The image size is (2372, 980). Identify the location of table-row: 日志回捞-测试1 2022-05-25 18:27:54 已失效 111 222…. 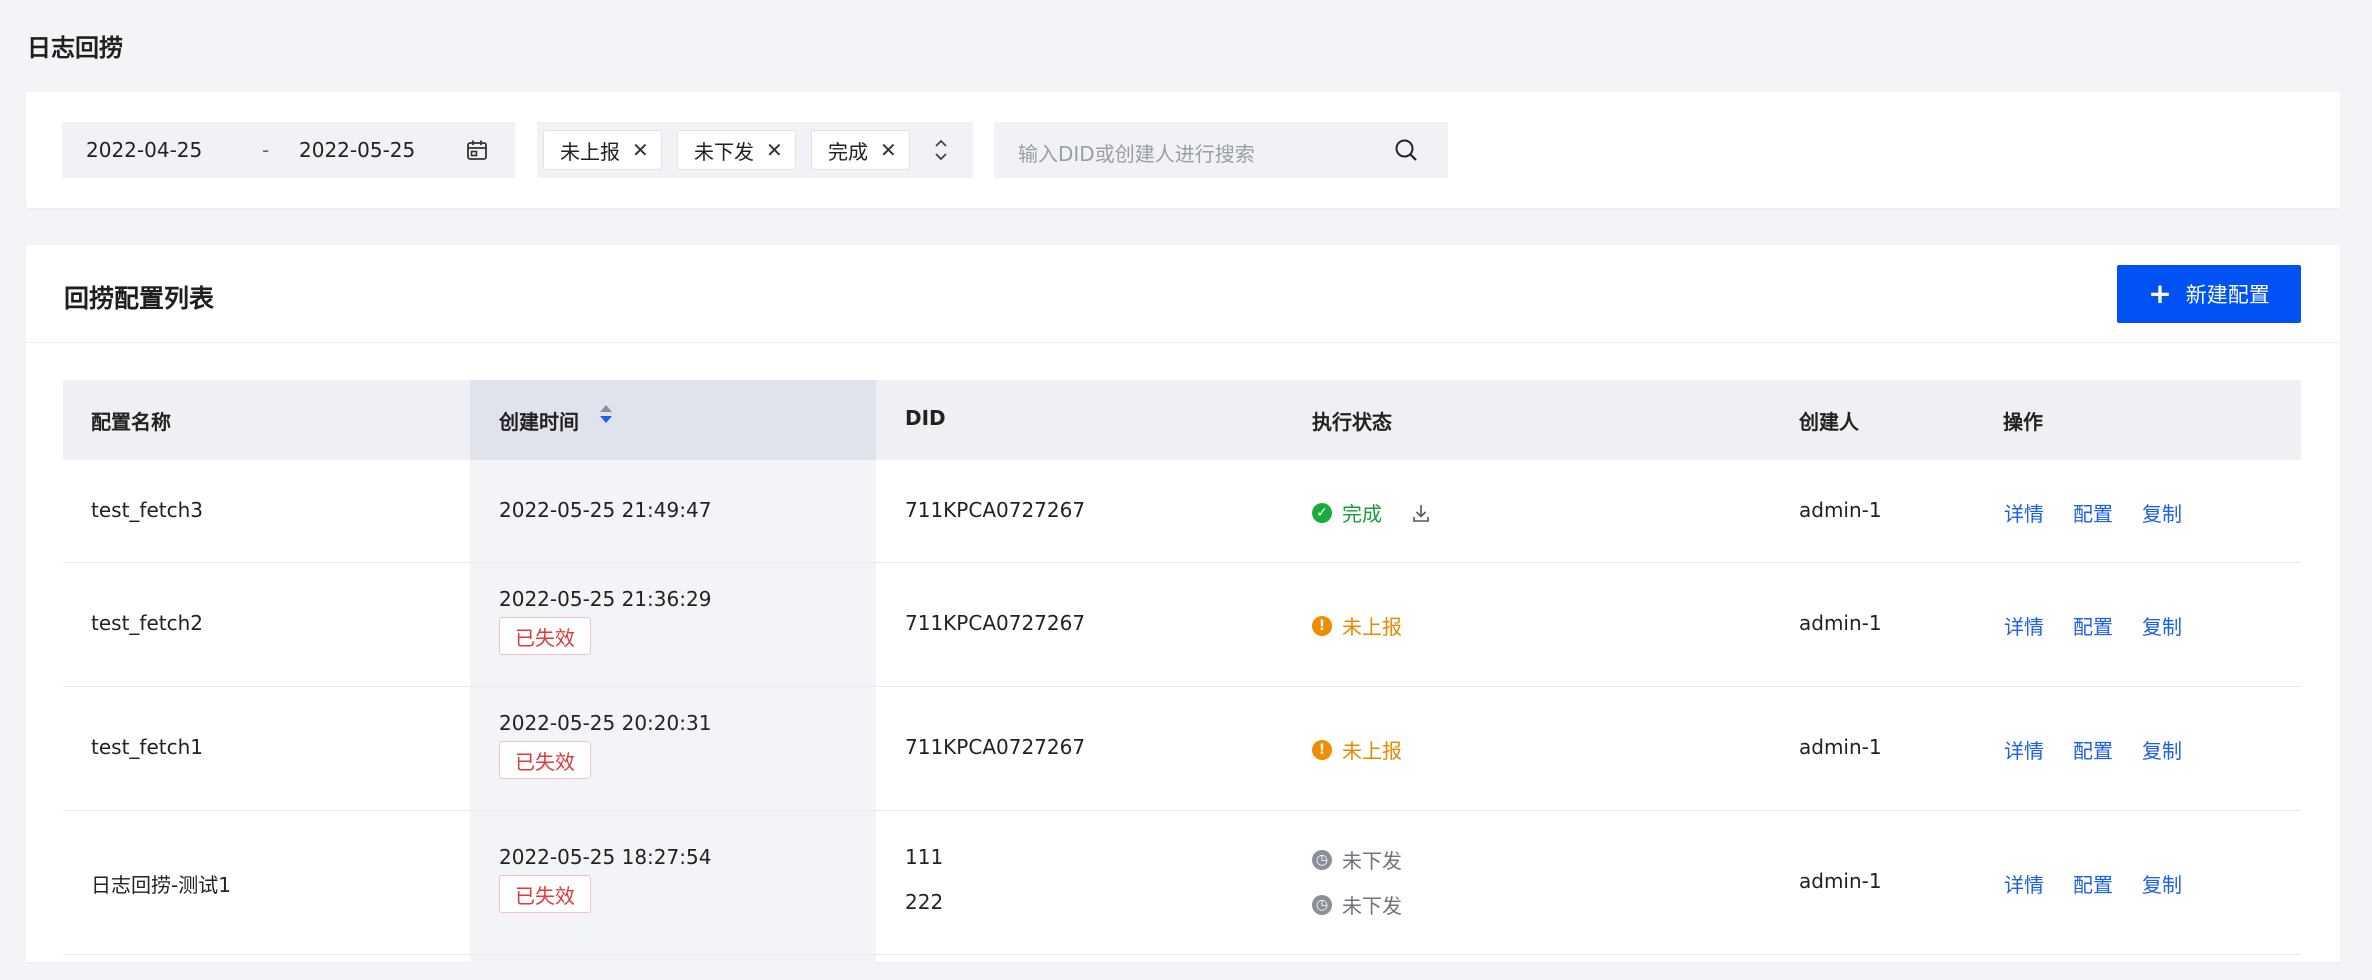
(1182, 883).